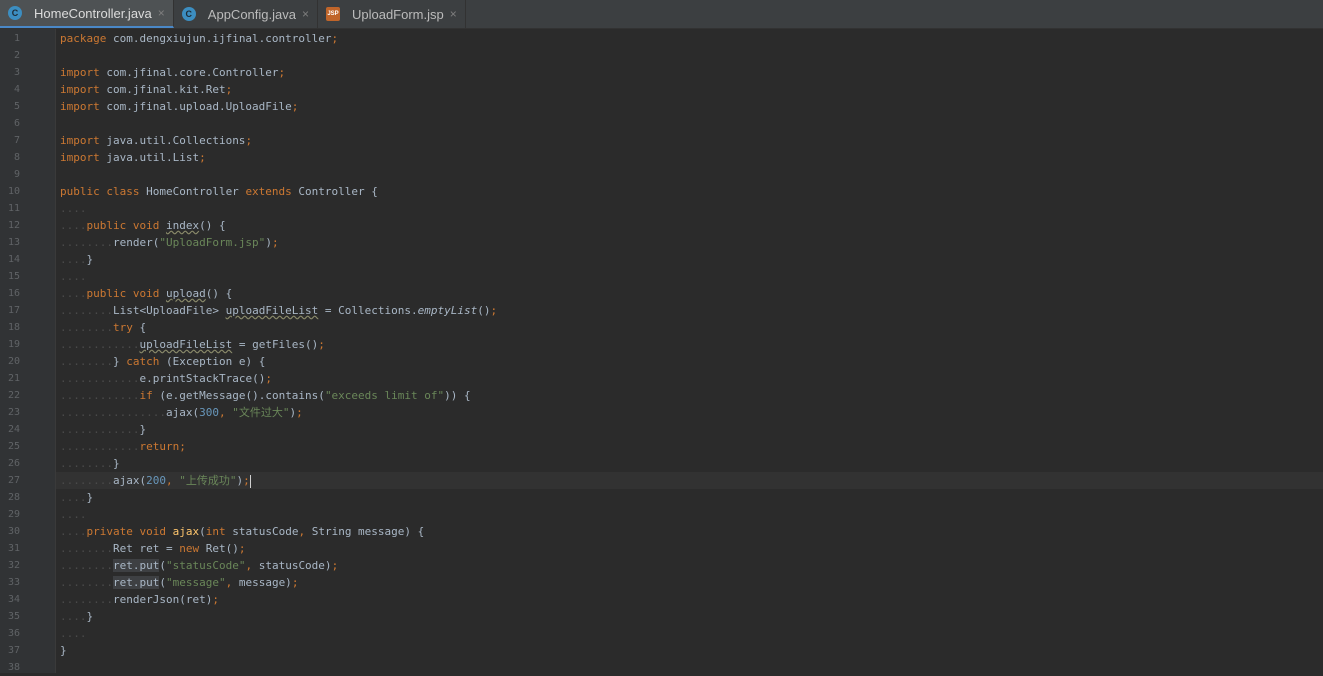 This screenshot has width=1323, height=676. What do you see at coordinates (661, 293) in the screenshot?
I see `code-line: 16 ....public void upload() {` at bounding box center [661, 293].